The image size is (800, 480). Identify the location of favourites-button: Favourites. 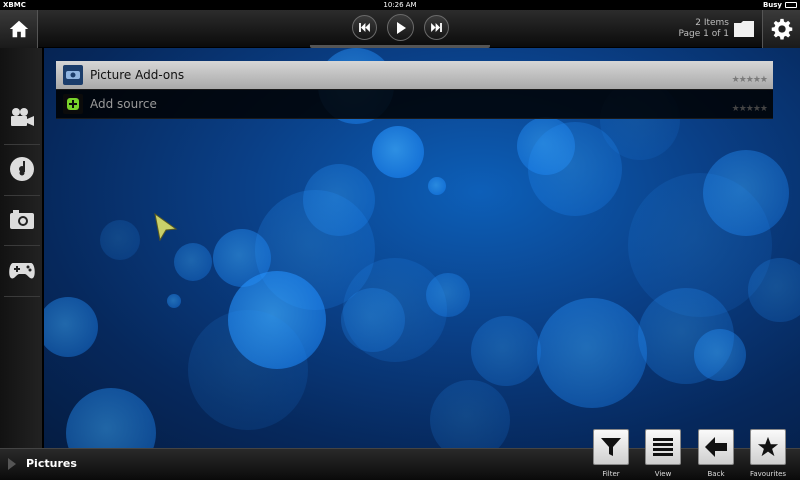
(768, 453).